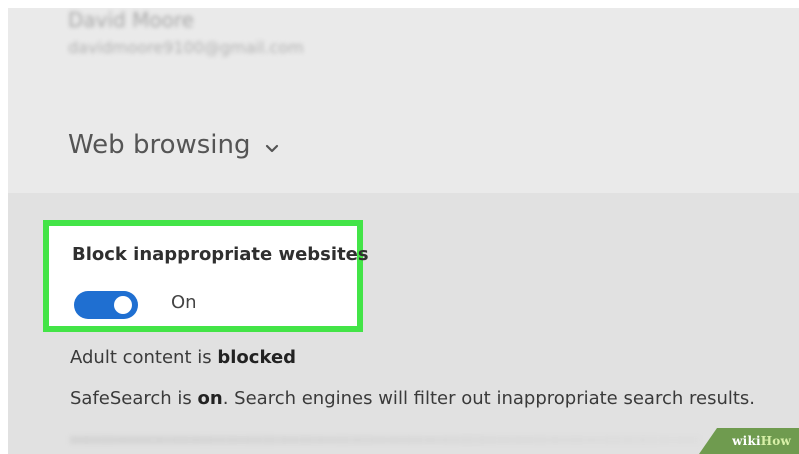 The width and height of the screenshot is (799, 454). I want to click on block-websites-title: Block inappropriate websites, so click(220, 254).